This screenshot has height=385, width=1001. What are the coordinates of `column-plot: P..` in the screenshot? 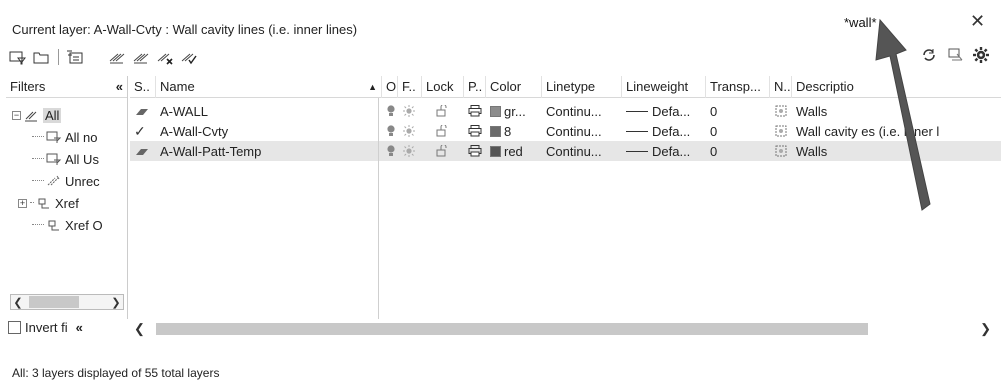 It's located at (475, 86).